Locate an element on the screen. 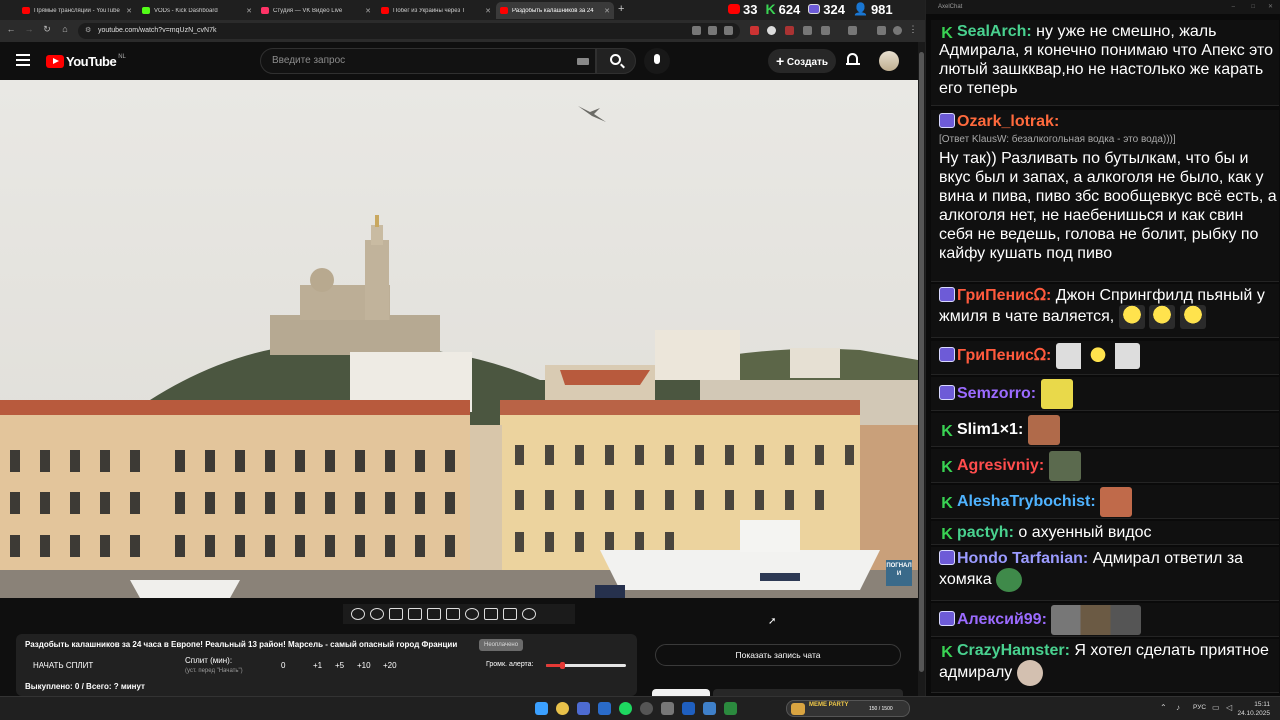 This screenshot has height=720, width=1280. address-bar: ⚙ youtube.com/watch?v=mqUzN_cvN7k is located at coordinates (409, 31).